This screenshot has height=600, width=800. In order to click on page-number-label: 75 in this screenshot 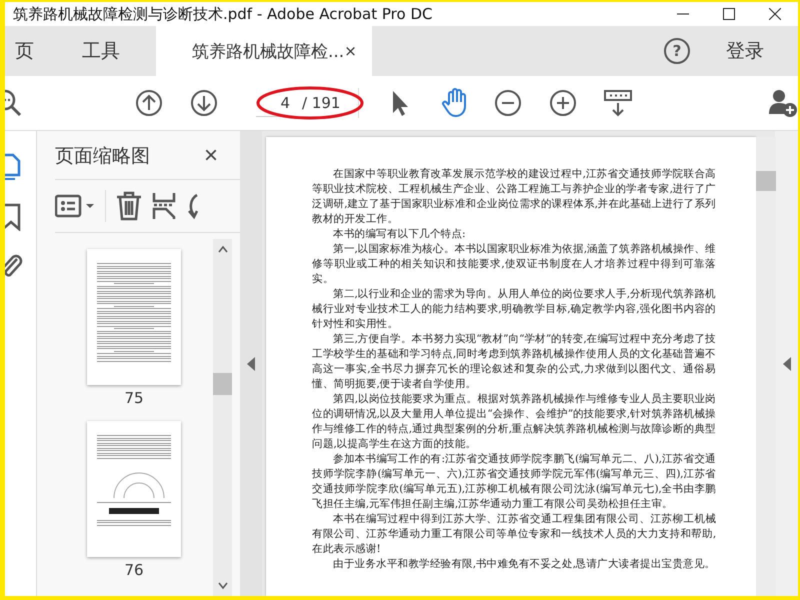, I will do `click(134, 398)`.